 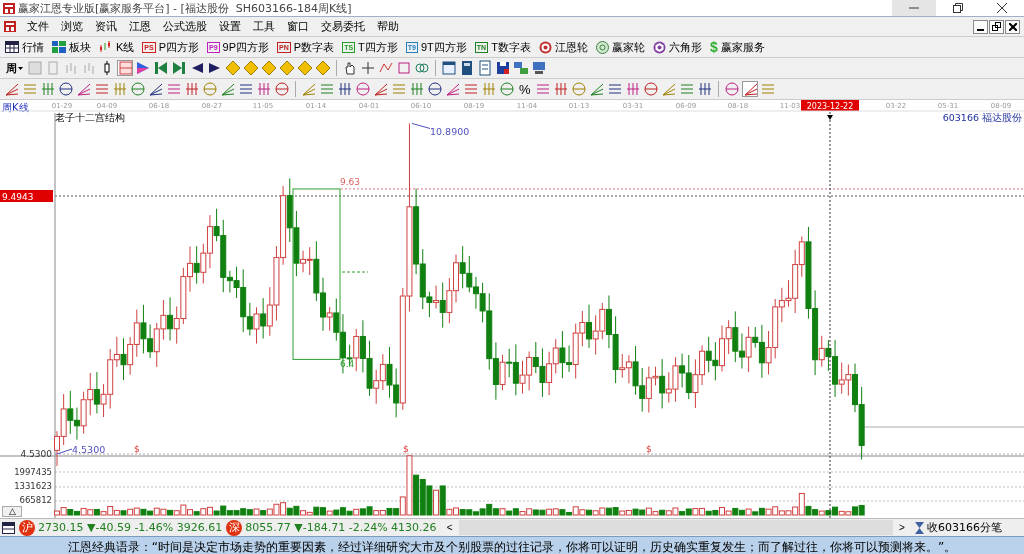 What do you see at coordinates (33, 486) in the screenshot?
I see `volume-axis-label: 1331623` at bounding box center [33, 486].